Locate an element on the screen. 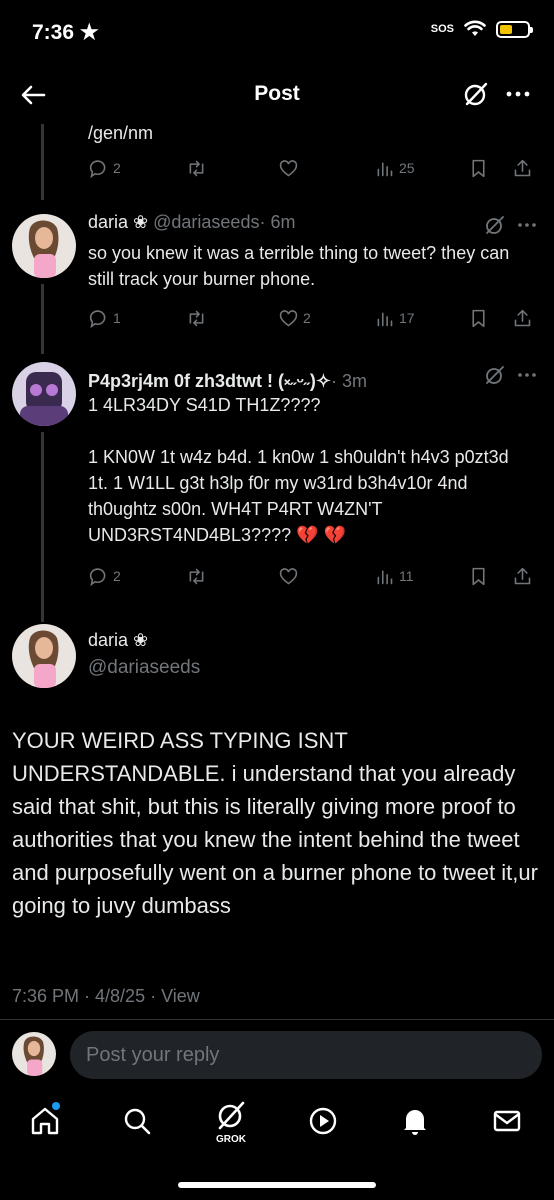  top-post-actions: 2 25 is located at coordinates (313, 168).